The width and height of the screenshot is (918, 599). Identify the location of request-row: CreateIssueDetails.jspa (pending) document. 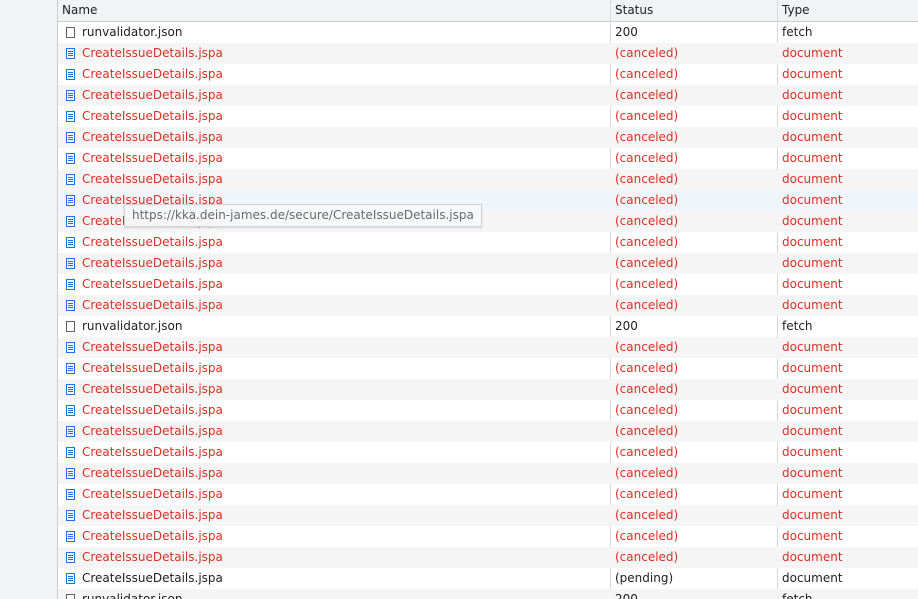
(488, 578).